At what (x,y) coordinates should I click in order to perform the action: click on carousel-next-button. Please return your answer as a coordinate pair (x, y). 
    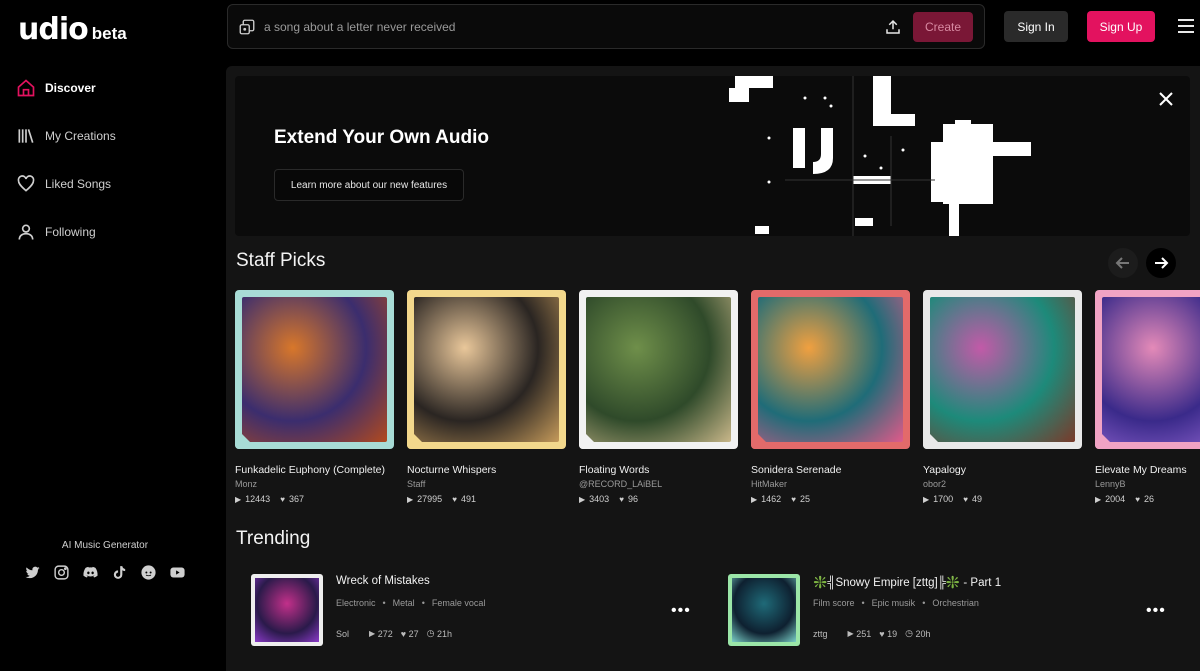
    Looking at the image, I should click on (1161, 263).